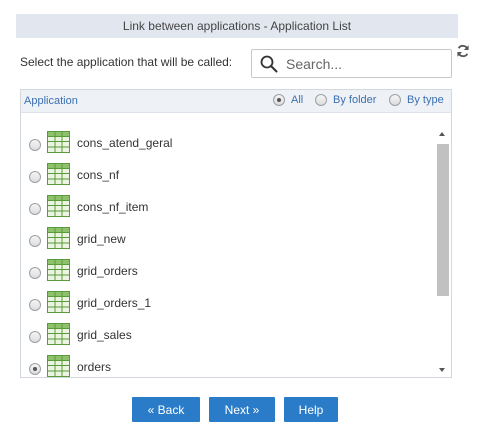 This screenshot has height=430, width=481. I want to click on item-name: grid_sales, so click(104, 335).